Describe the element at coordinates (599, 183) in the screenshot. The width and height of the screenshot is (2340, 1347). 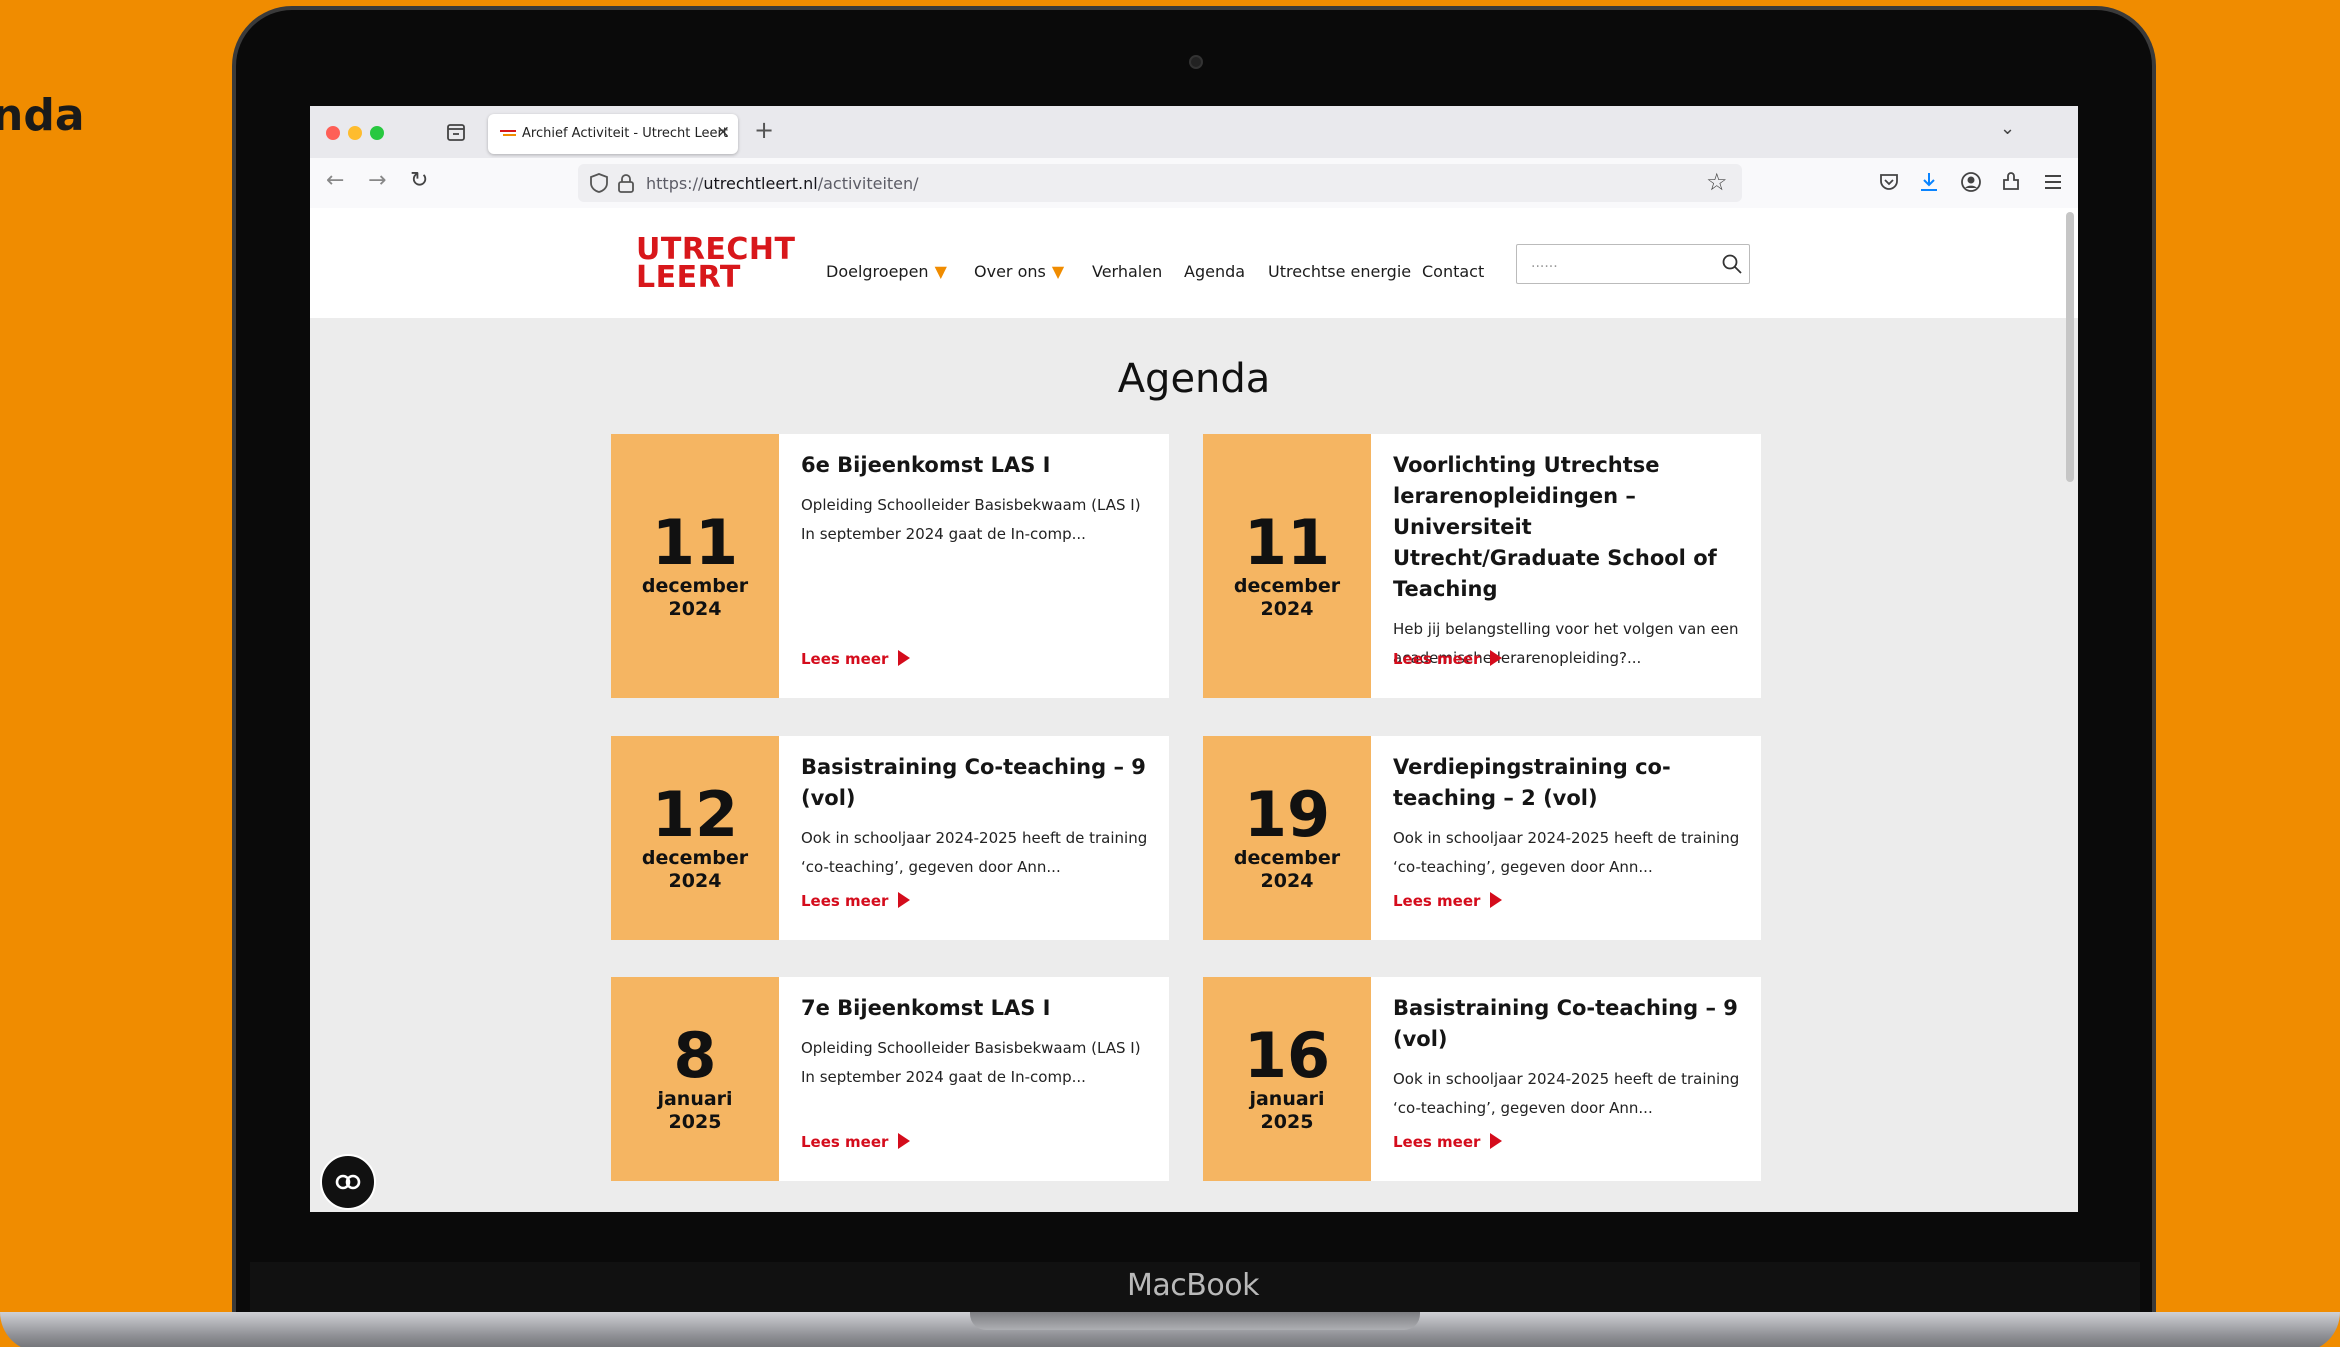
I see `shield-icon` at that location.